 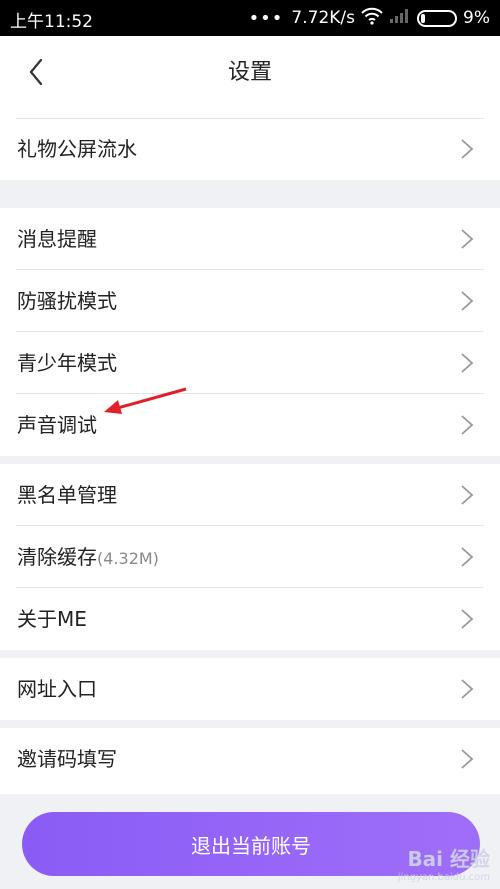 I want to click on settings-item-blacklist: 黑名单管理, so click(x=250, y=495).